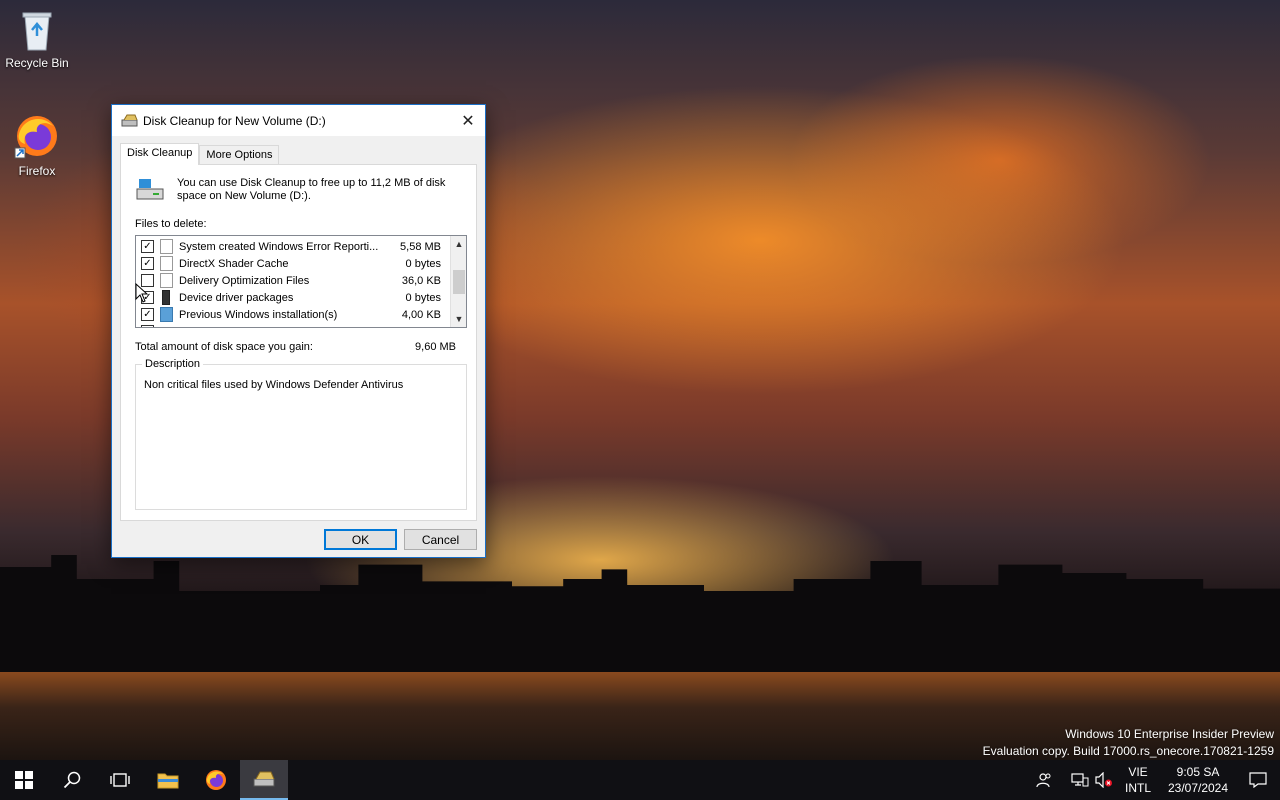 Image resolution: width=1280 pixels, height=800 pixels. I want to click on task-view-button, so click(120, 780).